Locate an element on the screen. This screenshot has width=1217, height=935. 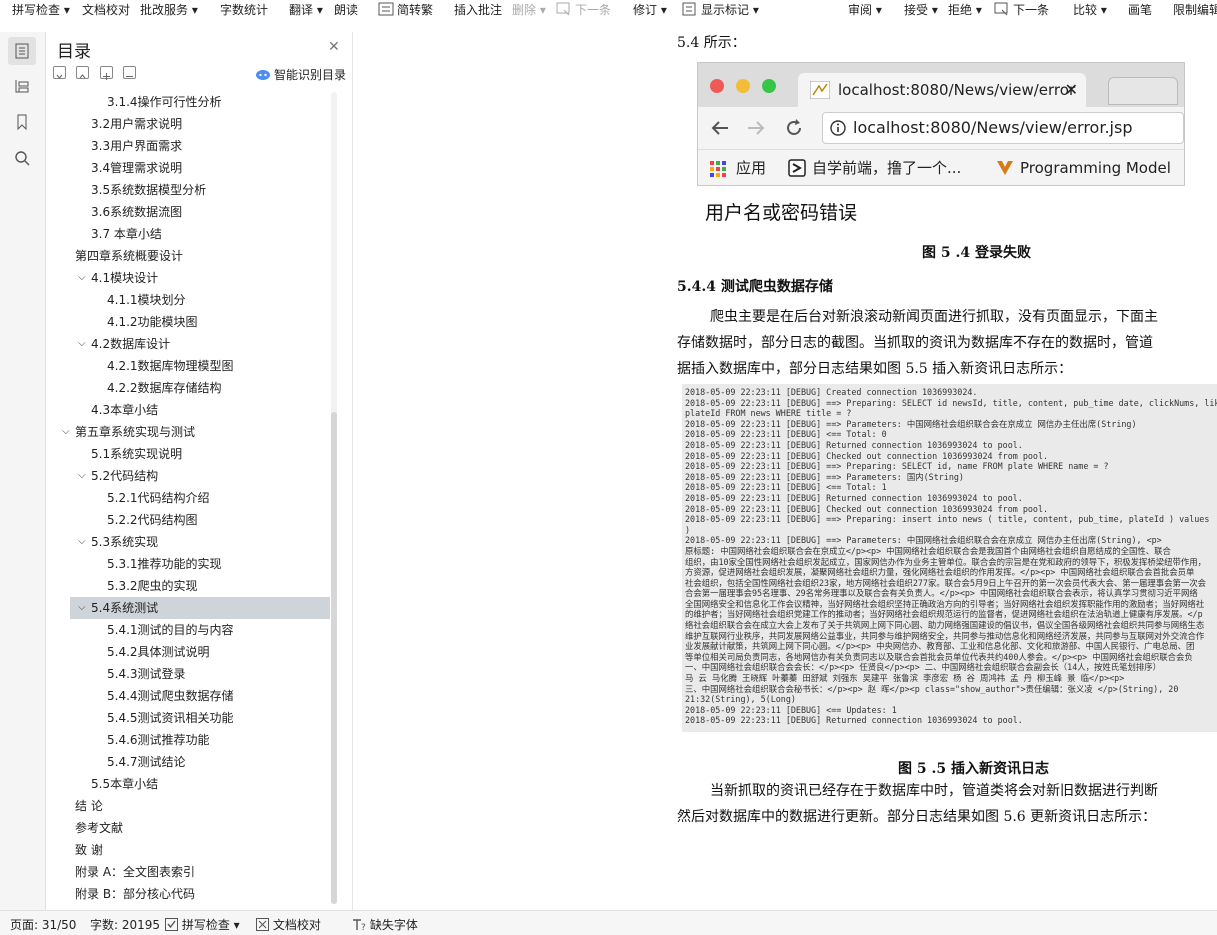
toc-item-label: 4.1模块设计 is located at coordinates (125, 278).